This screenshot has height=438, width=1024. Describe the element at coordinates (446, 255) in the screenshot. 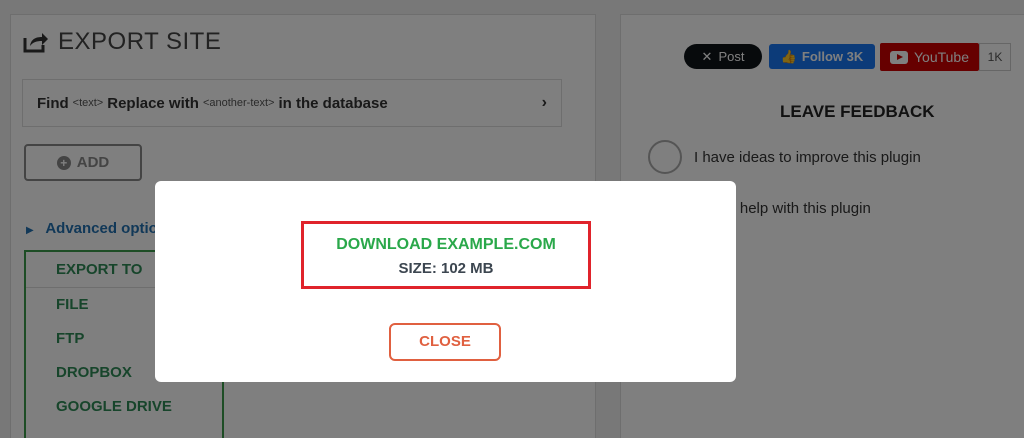

I see `download-highlight-box: DOWNLOAD EXAMPLE.COM SIZE: 102 MB` at that location.